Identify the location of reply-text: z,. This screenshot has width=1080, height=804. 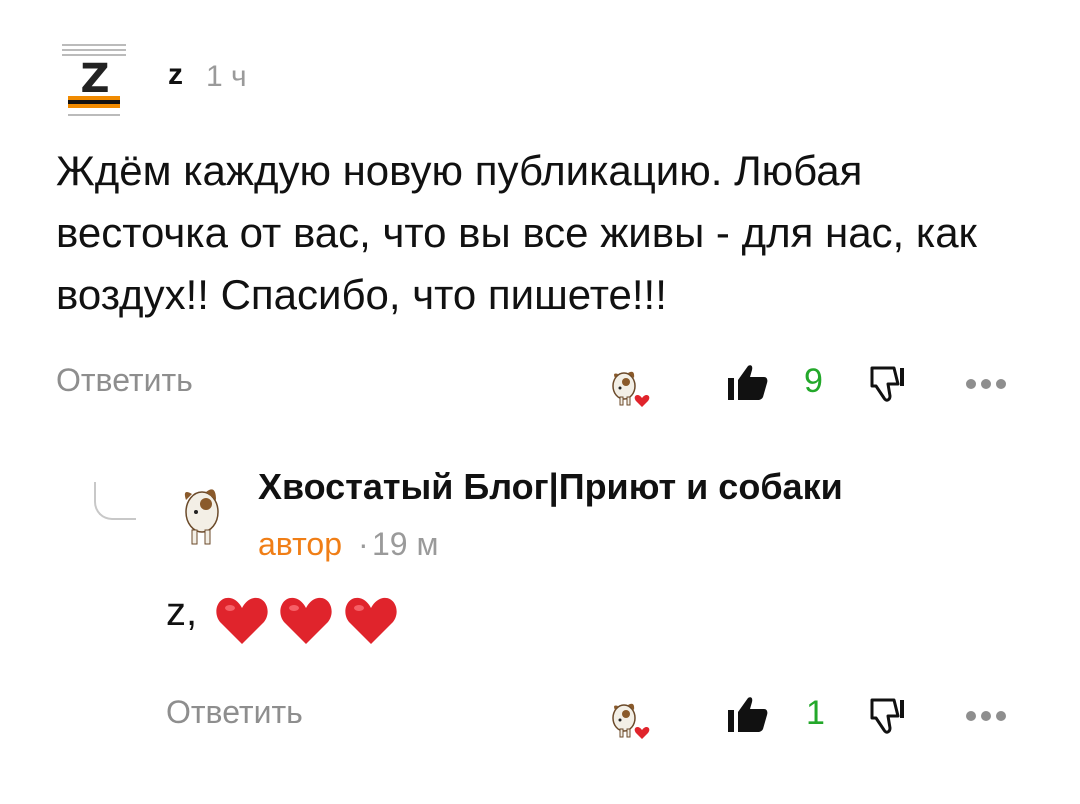
(182, 612).